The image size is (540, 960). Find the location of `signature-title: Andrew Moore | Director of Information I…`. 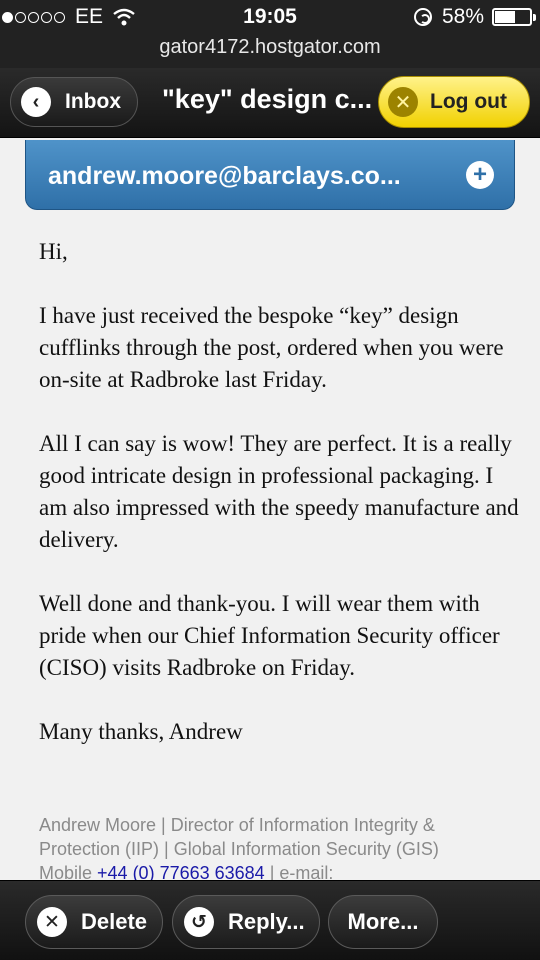

signature-title: Andrew Moore | Director of Information I… is located at coordinates (239, 837).